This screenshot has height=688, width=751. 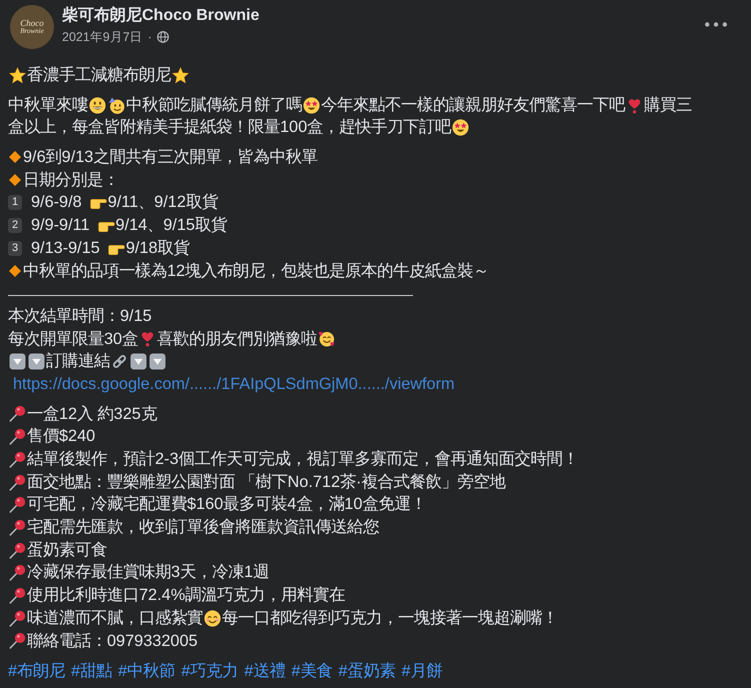 I want to click on post-text: 本次結單時間：9/15, so click(x=80, y=316).